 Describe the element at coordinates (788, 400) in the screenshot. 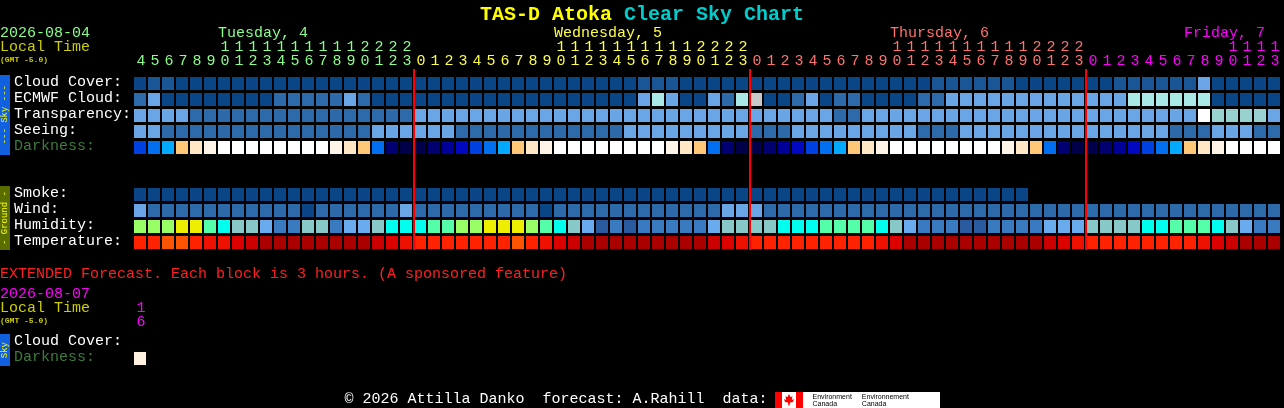

I see `flag-icon` at that location.